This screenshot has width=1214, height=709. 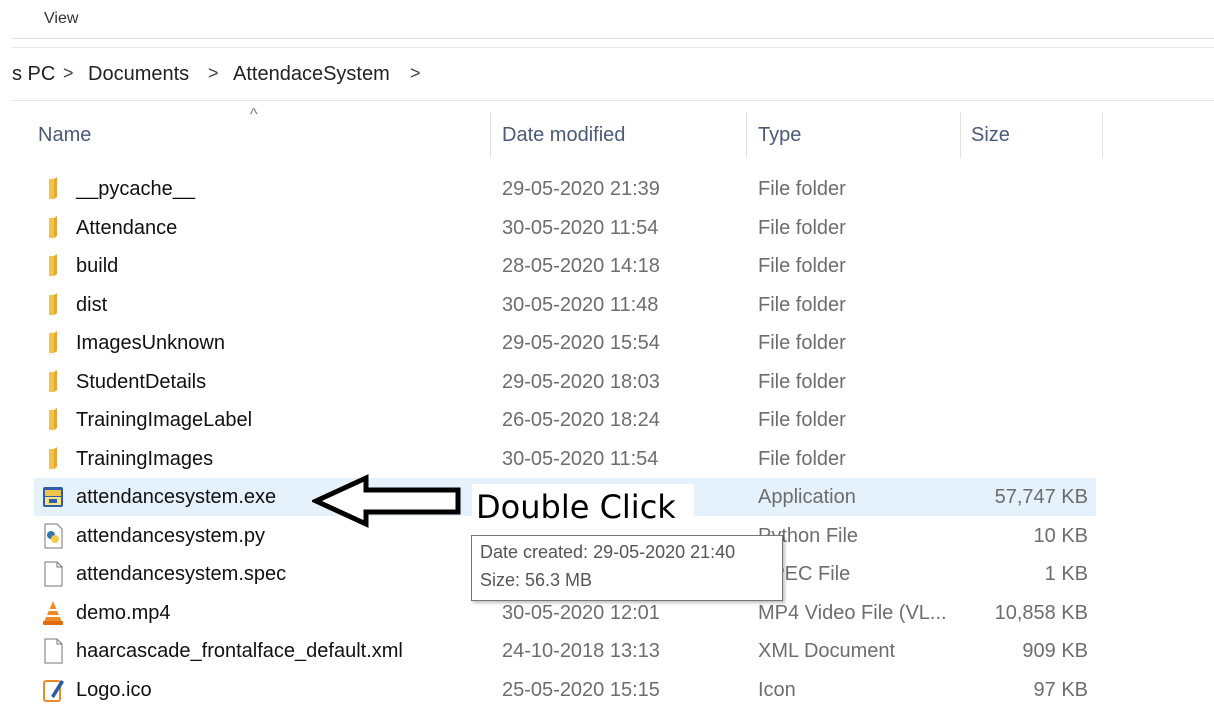 I want to click on file-name: TrainingImages, so click(x=145, y=458).